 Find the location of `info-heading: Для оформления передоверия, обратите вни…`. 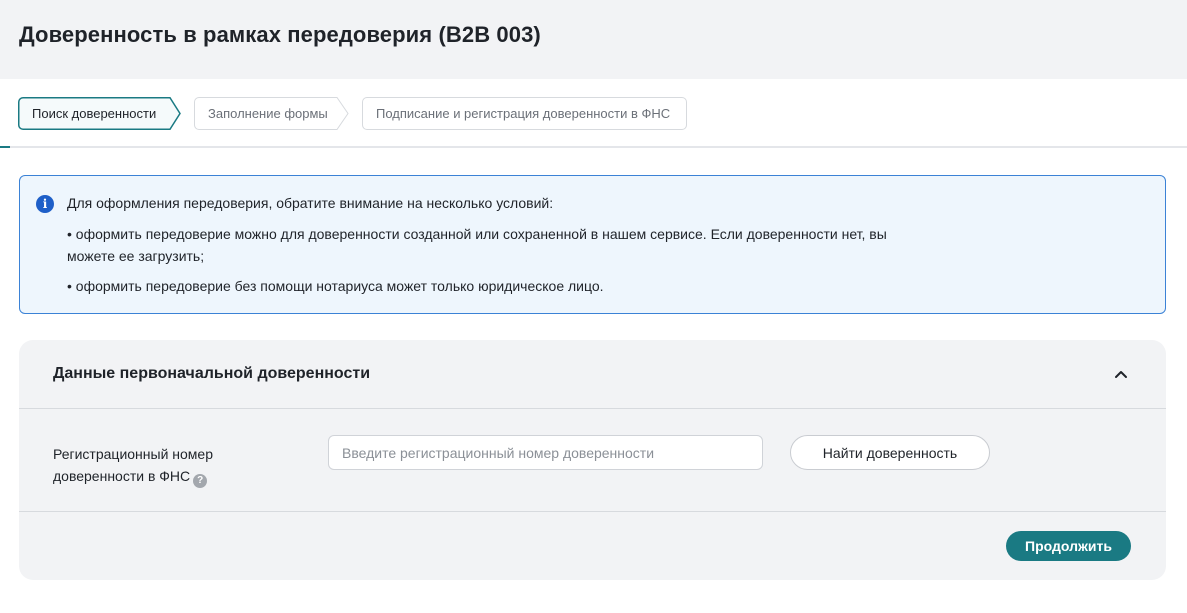

info-heading: Для оформления передоверия, обратите вни… is located at coordinates (310, 203).